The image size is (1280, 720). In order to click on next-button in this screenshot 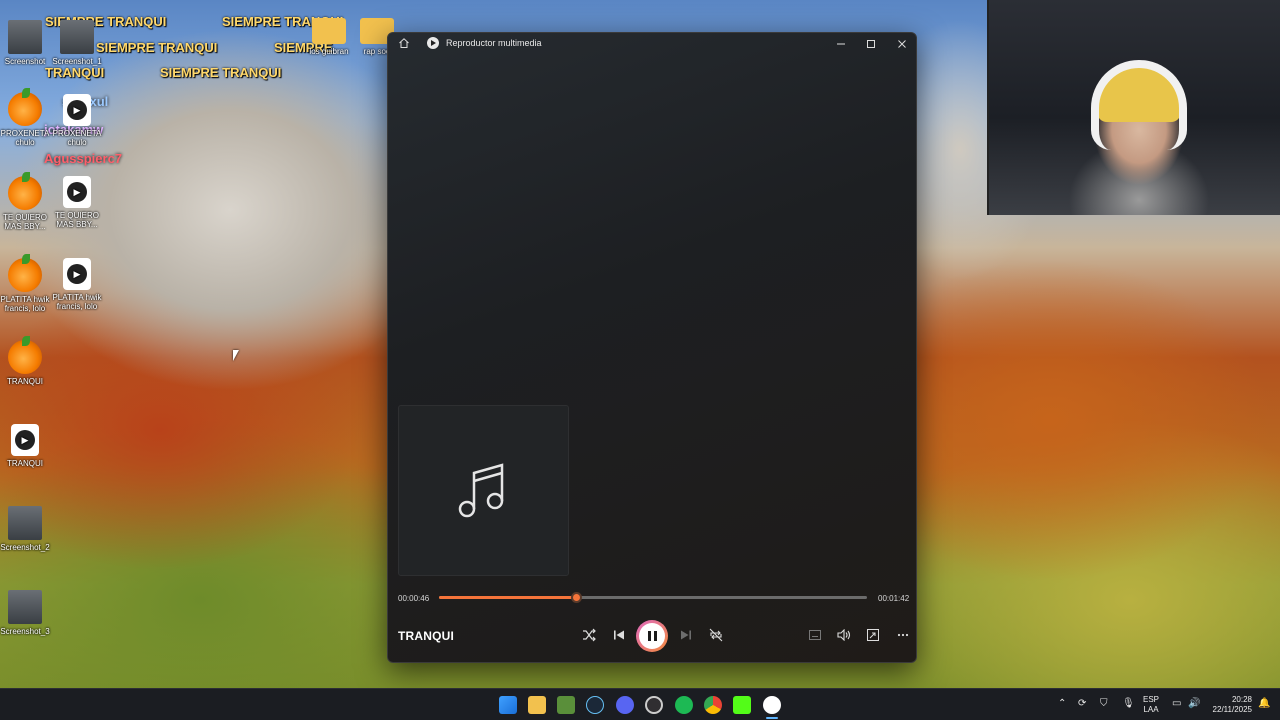, I will do `click(686, 635)`.